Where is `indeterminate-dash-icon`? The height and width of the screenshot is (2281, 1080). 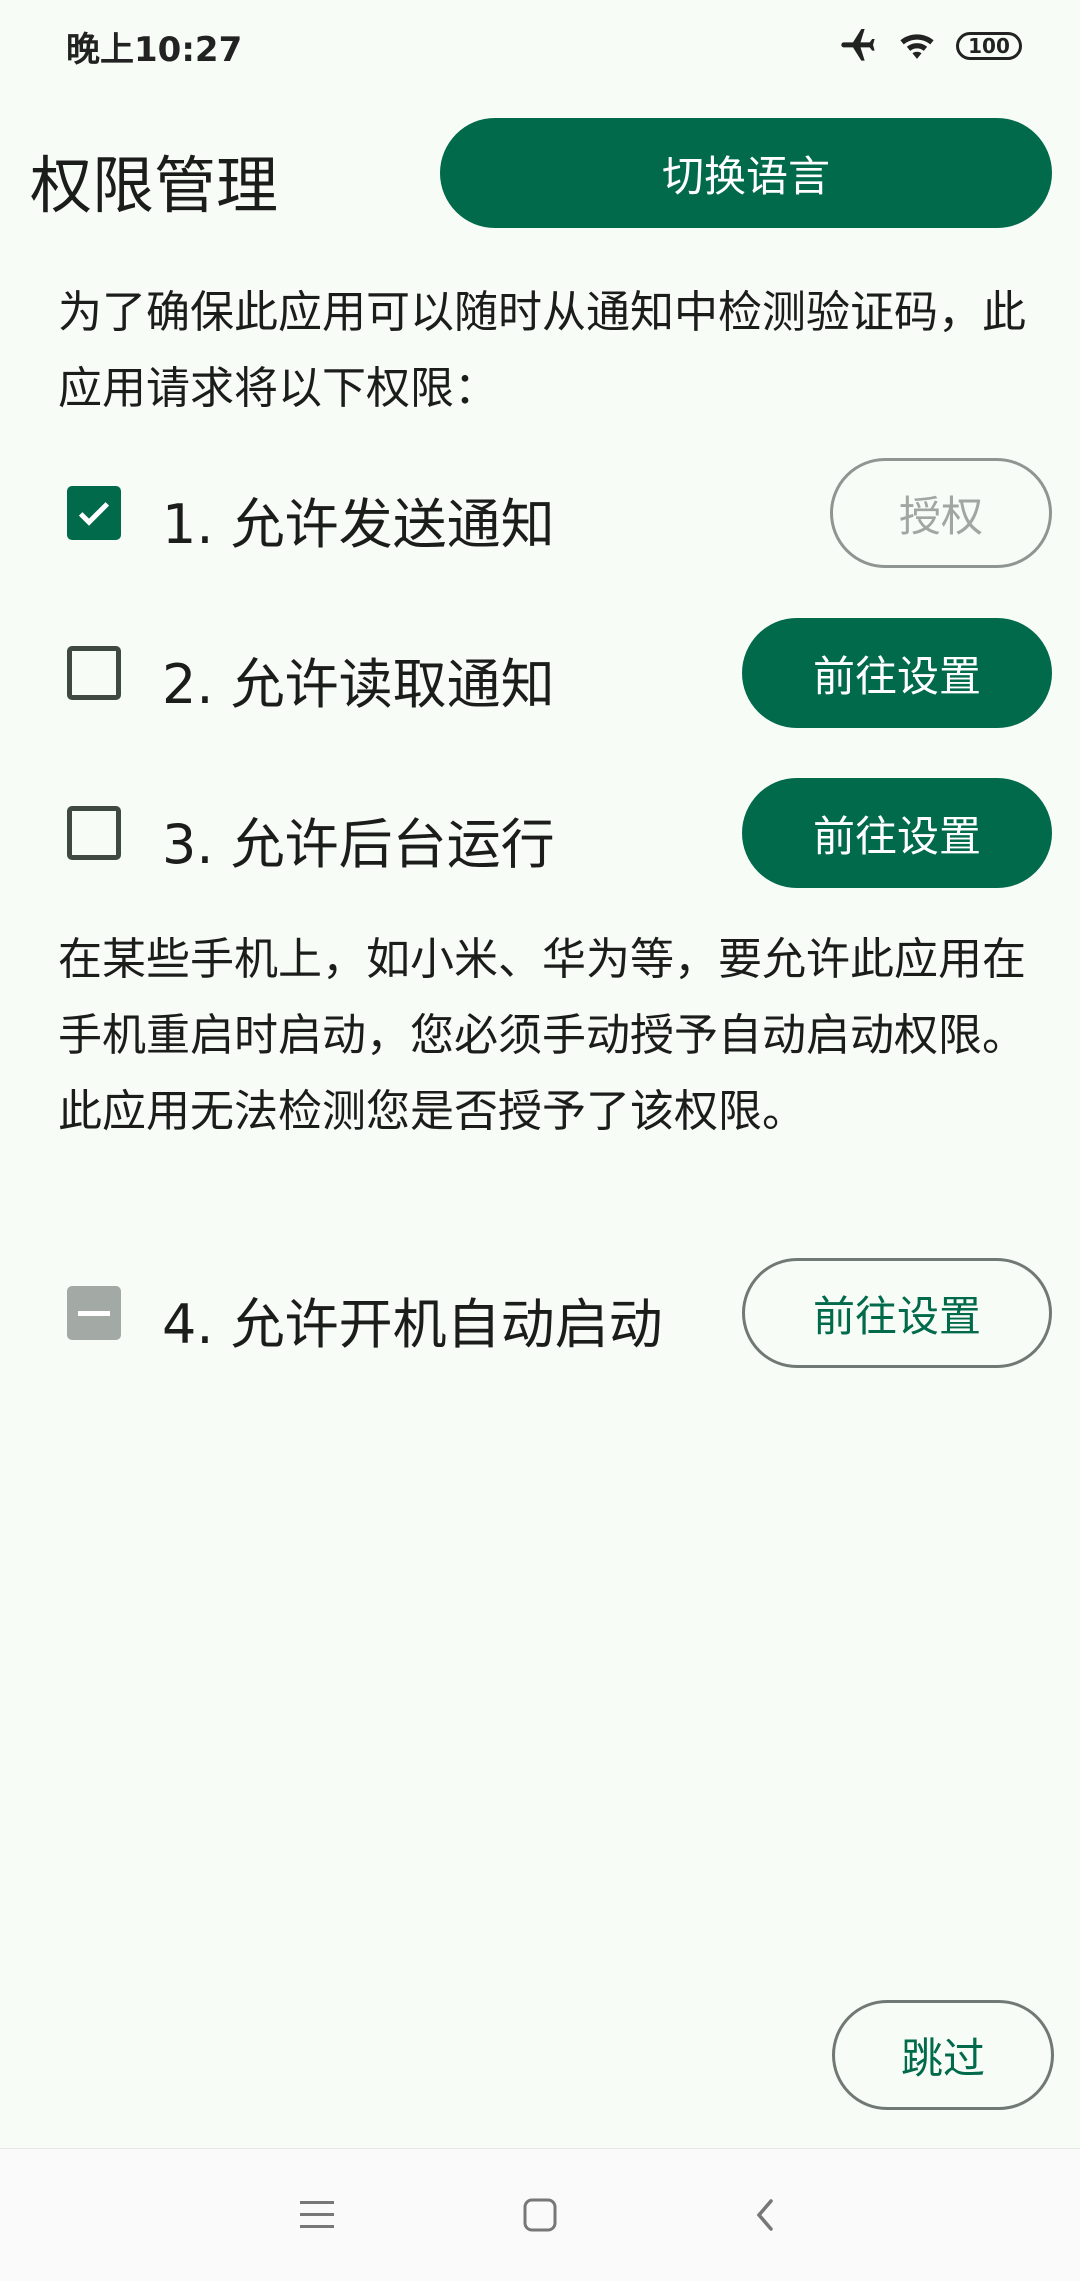
indeterminate-dash-icon is located at coordinates (94, 1313).